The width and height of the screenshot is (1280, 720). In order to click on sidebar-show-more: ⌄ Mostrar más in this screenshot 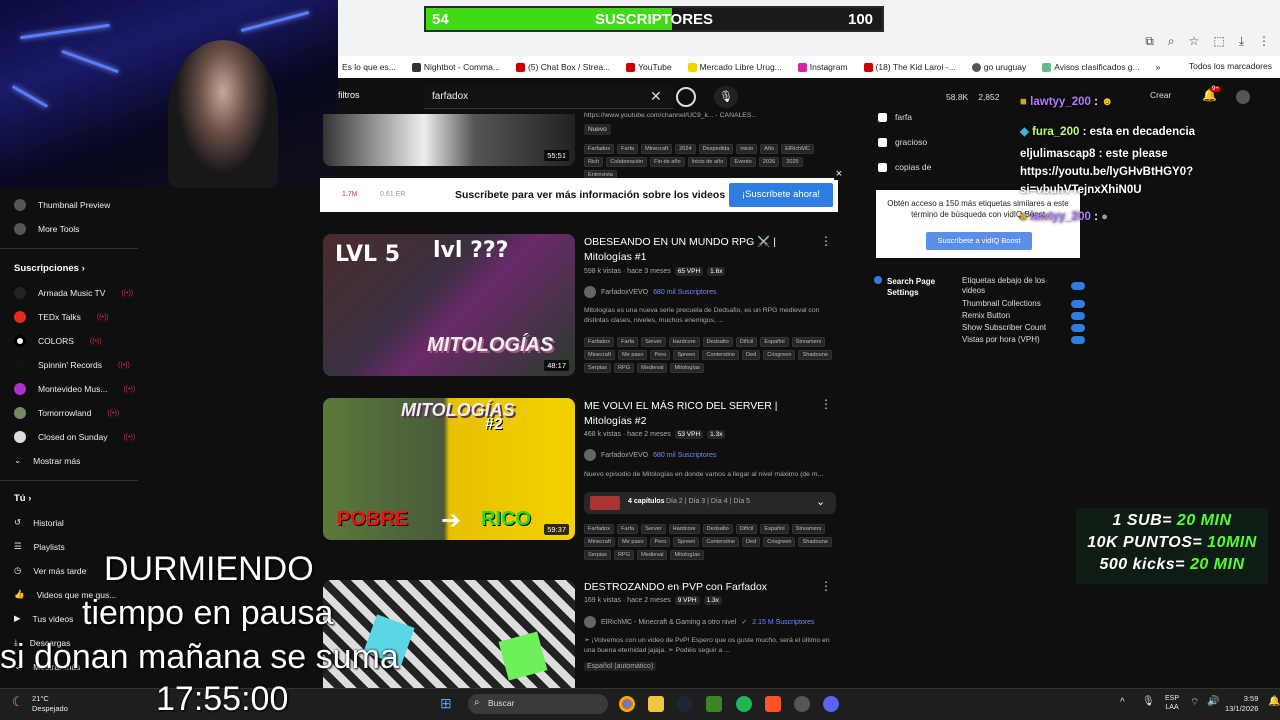, I will do `click(47, 460)`.